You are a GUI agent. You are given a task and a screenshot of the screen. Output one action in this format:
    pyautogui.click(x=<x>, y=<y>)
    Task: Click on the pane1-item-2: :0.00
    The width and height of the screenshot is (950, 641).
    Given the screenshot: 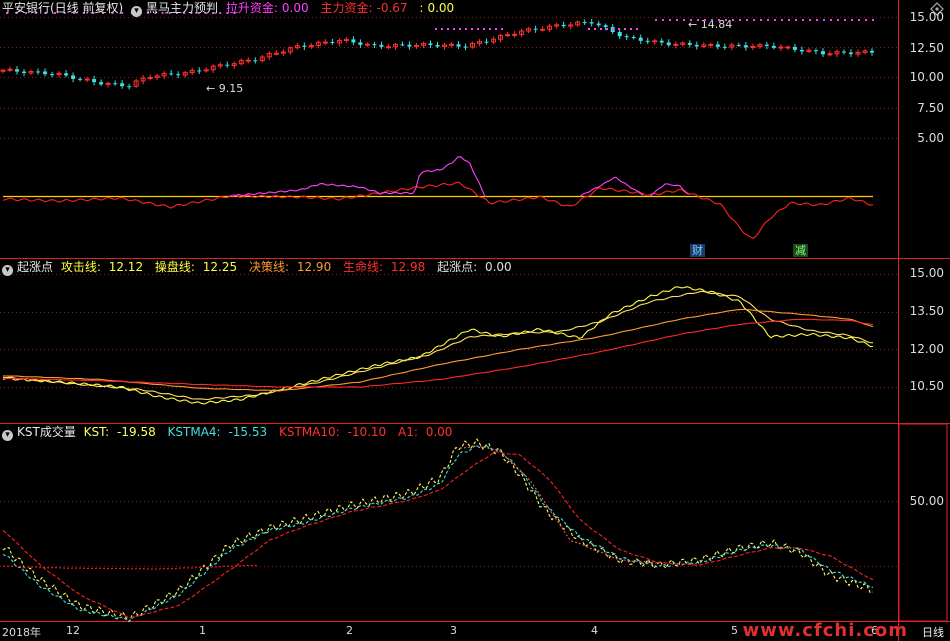 What is the action you would take?
    pyautogui.click(x=437, y=8)
    